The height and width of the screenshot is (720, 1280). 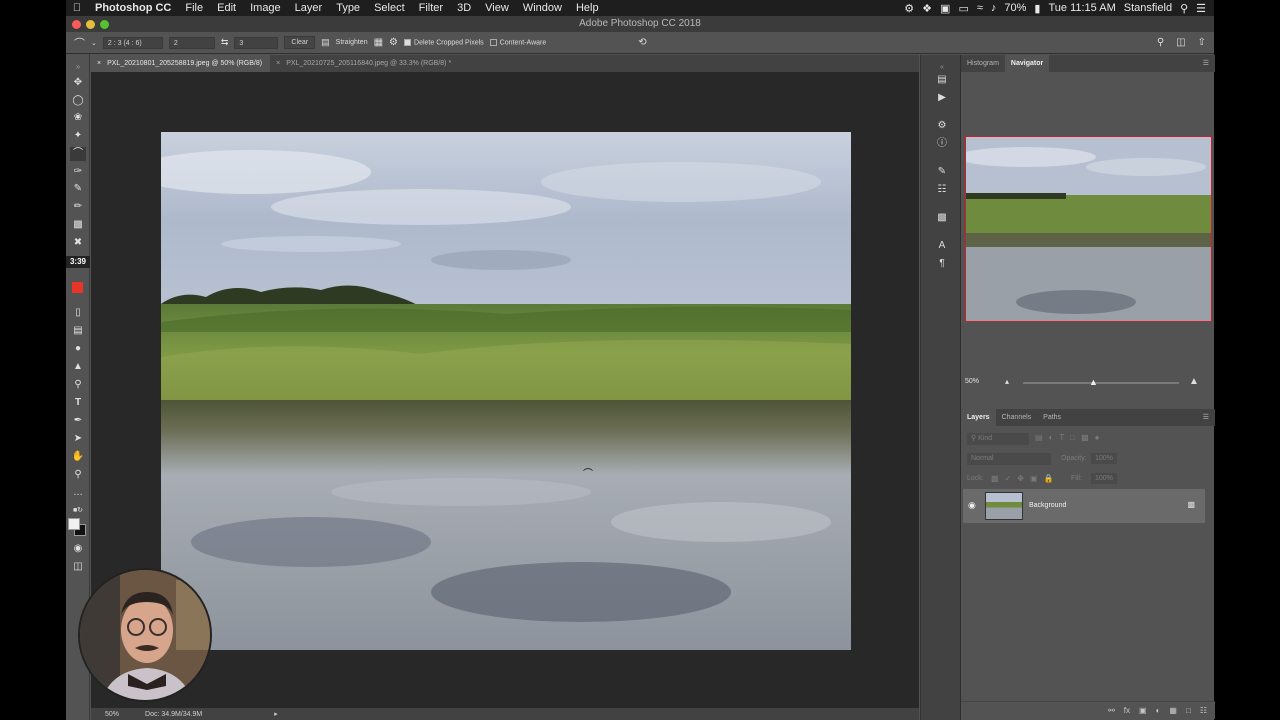 What do you see at coordinates (978, 417) in the screenshot?
I see `tab-layers: Layers` at bounding box center [978, 417].